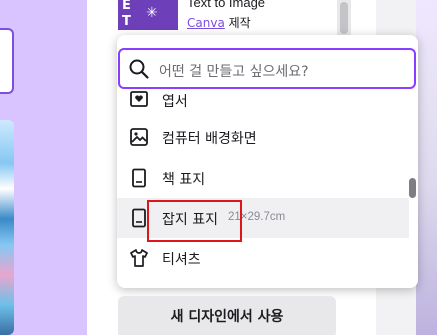  I want to click on menu-item-magazine-cover: 잡지 표지 21×29.7cm, so click(263, 218).